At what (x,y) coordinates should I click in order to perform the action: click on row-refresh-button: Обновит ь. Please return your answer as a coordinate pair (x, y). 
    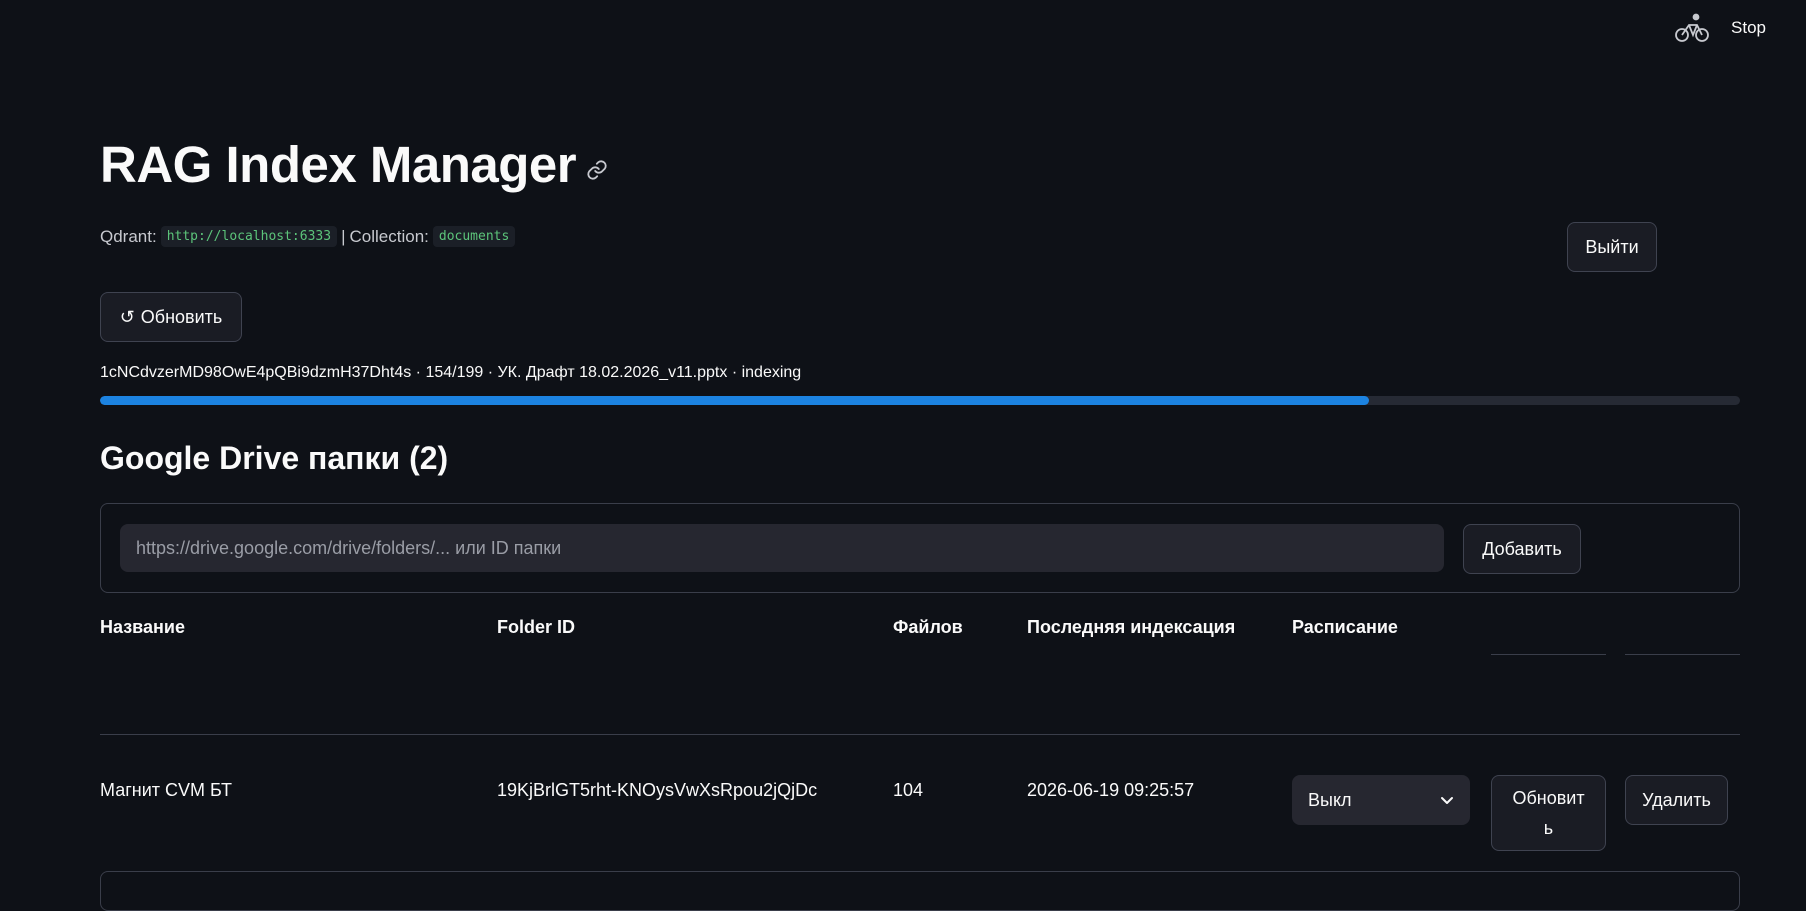
    Looking at the image, I should click on (1548, 813).